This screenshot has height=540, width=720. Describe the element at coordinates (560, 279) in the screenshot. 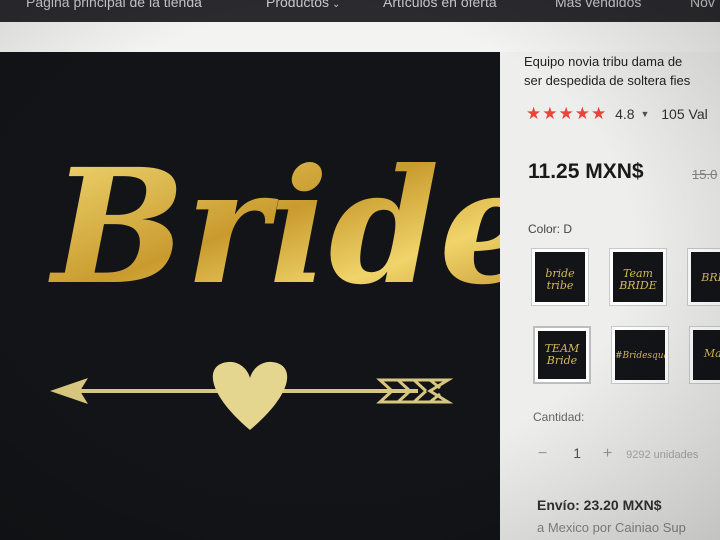

I see `swatch-text: bride tribe` at that location.